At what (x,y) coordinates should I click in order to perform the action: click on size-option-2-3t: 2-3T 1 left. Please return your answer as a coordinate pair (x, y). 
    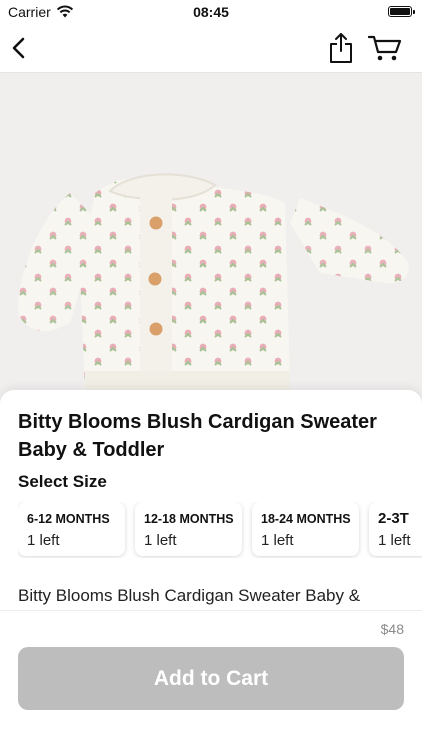
    Looking at the image, I should click on (395, 529).